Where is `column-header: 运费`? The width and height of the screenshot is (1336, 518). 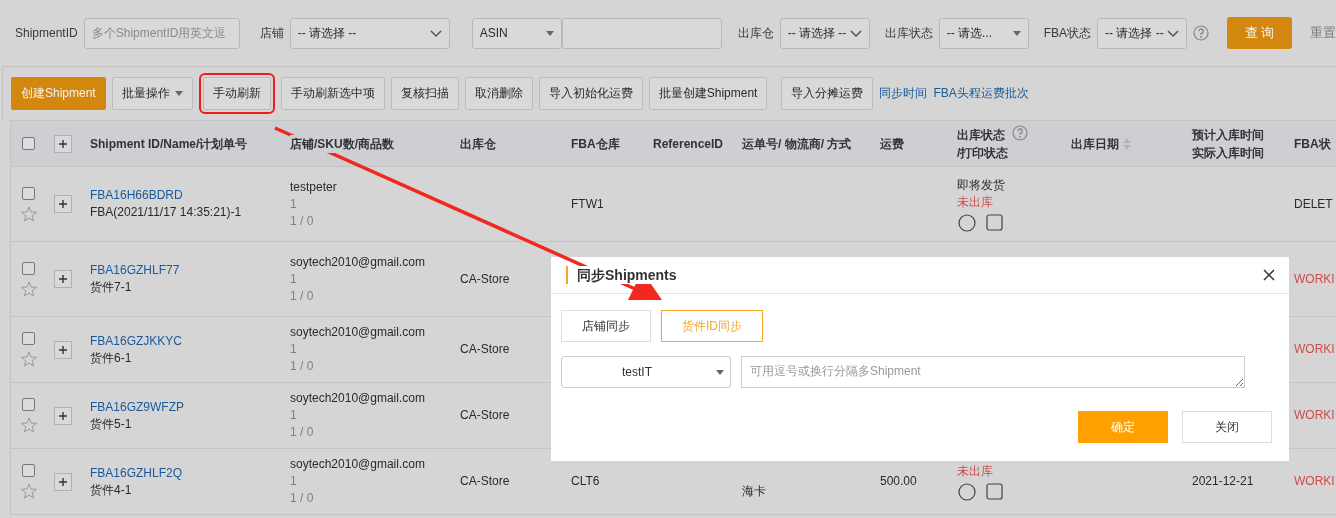
column-header: 运费 is located at coordinates (892, 143).